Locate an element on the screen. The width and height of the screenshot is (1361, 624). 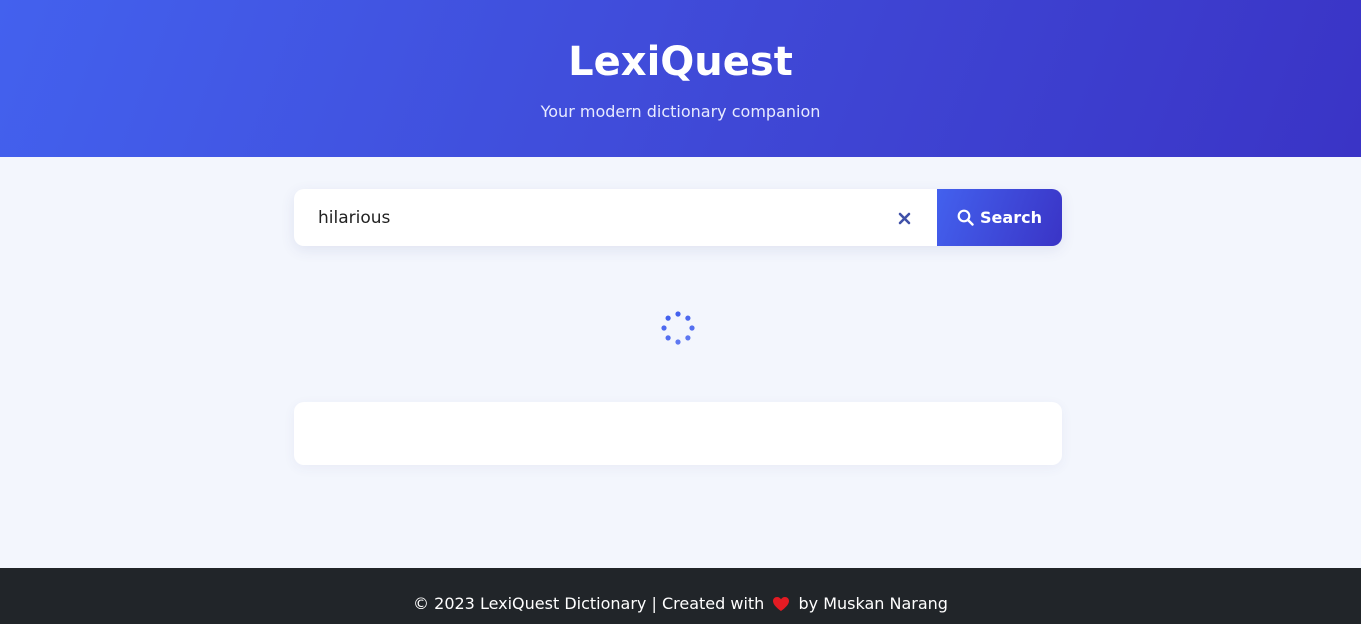
search-input is located at coordinates (594, 217).